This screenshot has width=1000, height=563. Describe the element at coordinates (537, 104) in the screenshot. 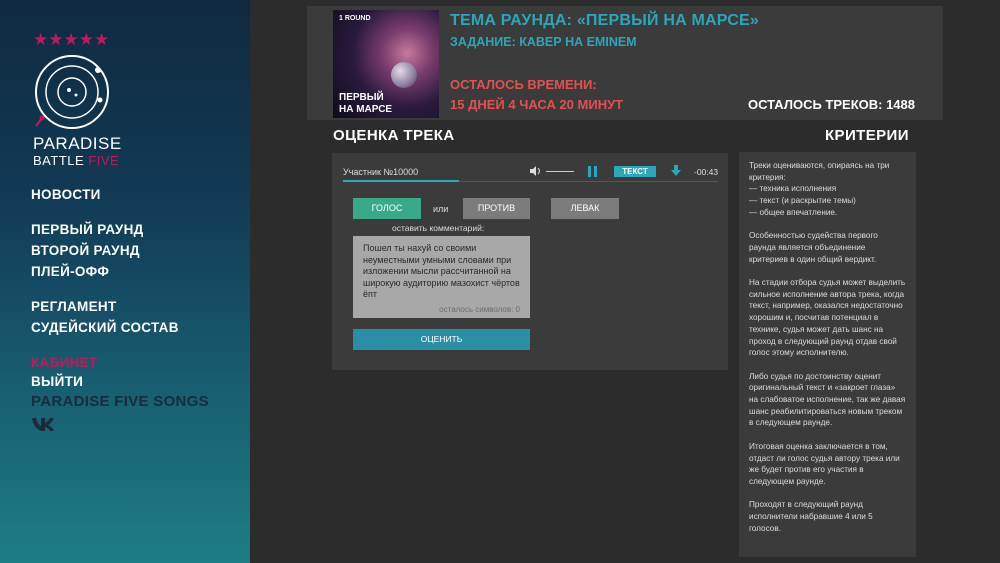

I see `time-left-value: 15 ДНЕЙ 4 ЧАСА 20 МИНУТ` at that location.